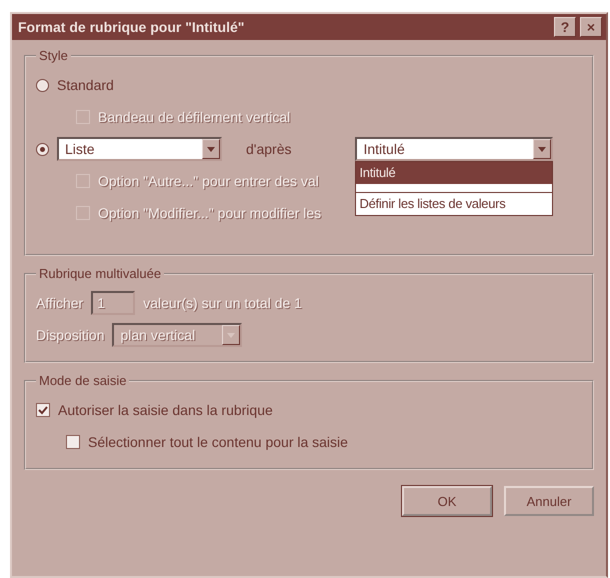  What do you see at coordinates (591, 27) in the screenshot?
I see `close-button: ×` at bounding box center [591, 27].